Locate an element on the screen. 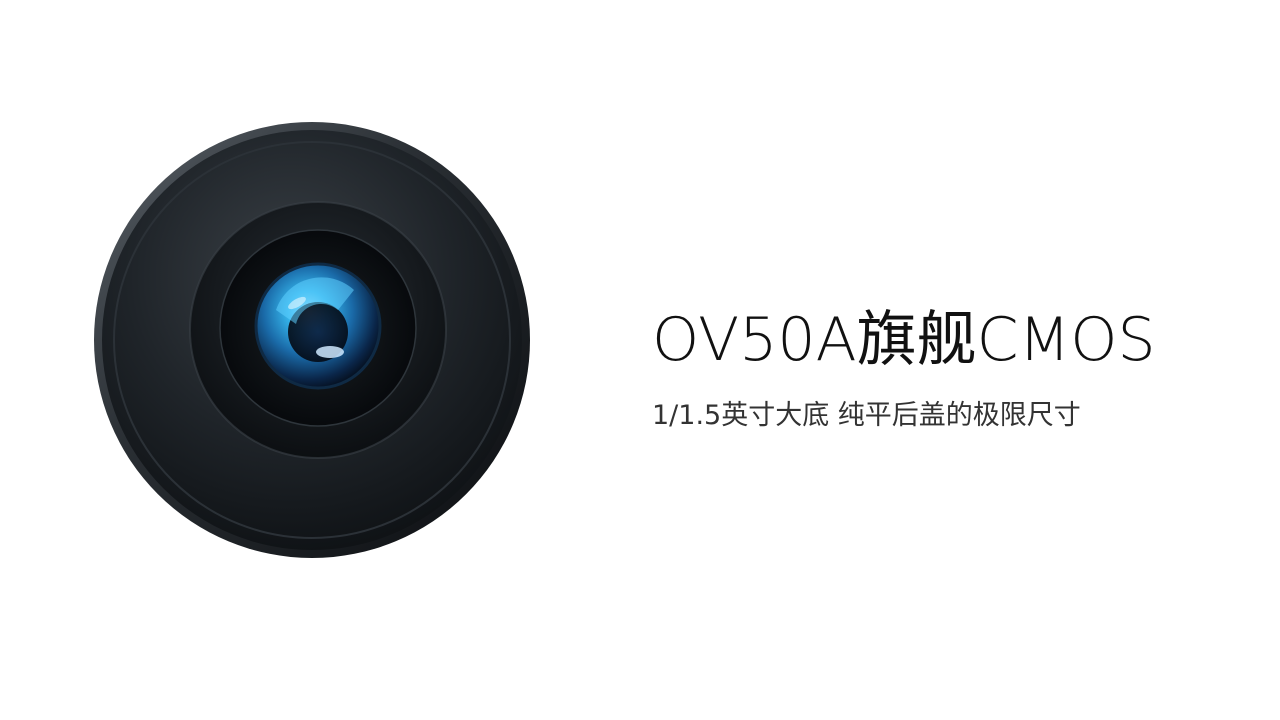 The image size is (1280, 720). headline: OV50A旗舰CMOS is located at coordinates (904, 340).